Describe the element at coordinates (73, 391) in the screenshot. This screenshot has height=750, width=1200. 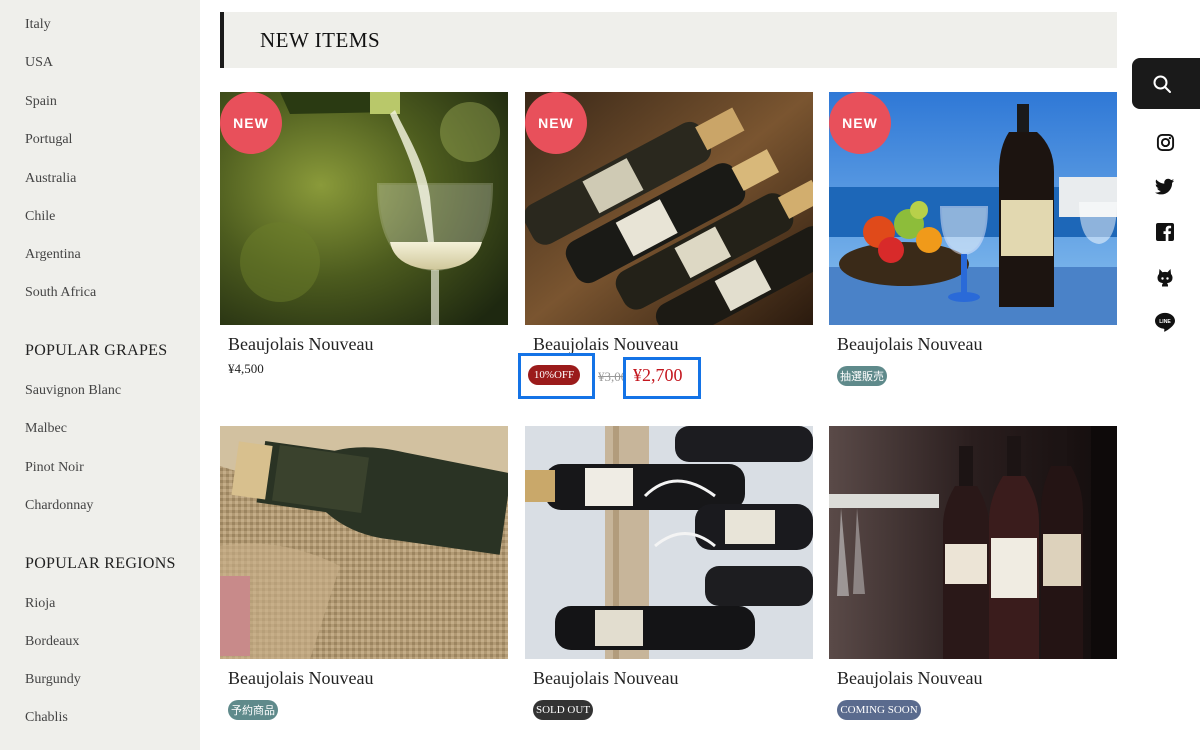
I see `sidebar-item-sauvignon-blanc: Sauvignon Blanc` at that location.